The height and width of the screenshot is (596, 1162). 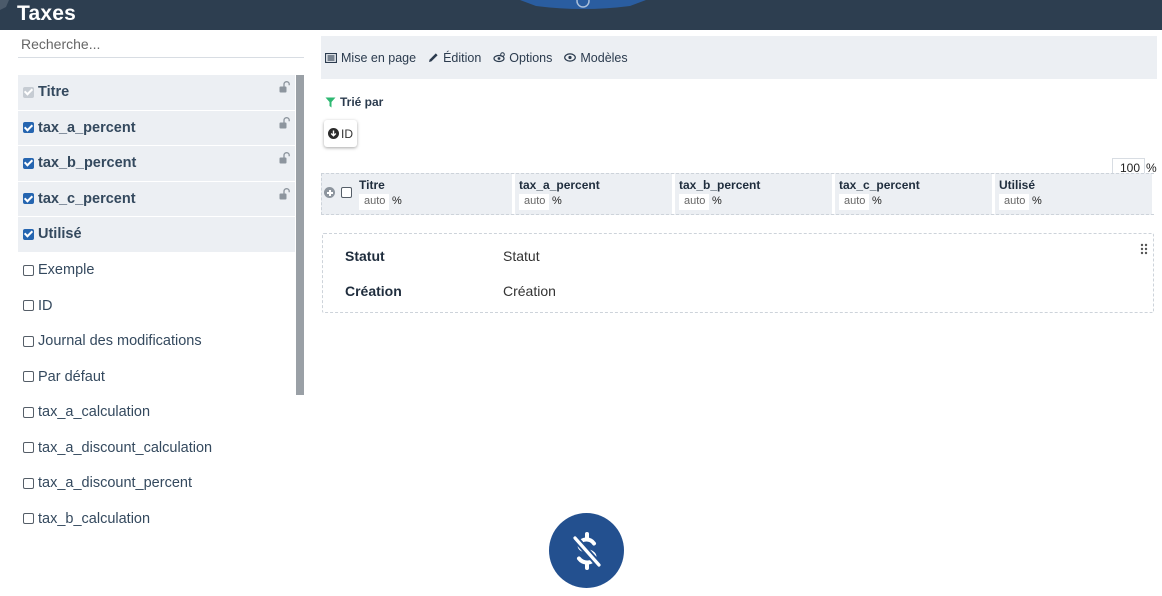 What do you see at coordinates (156, 413) in the screenshot?
I see `field-item: tax_a_calculation` at bounding box center [156, 413].